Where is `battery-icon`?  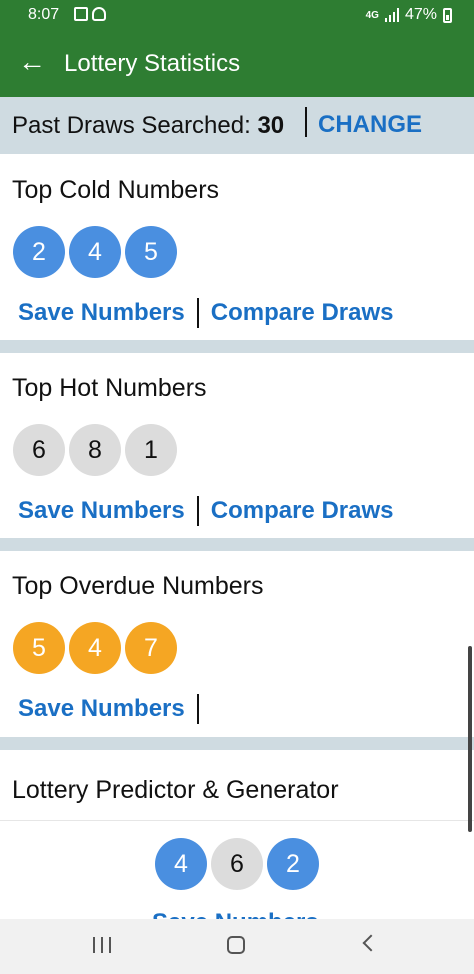 battery-icon is located at coordinates (447, 15).